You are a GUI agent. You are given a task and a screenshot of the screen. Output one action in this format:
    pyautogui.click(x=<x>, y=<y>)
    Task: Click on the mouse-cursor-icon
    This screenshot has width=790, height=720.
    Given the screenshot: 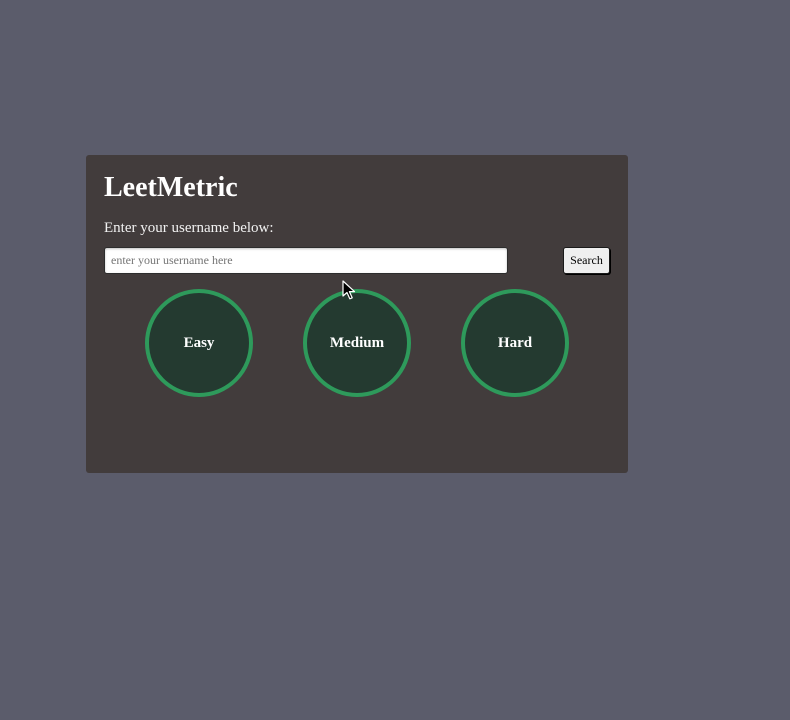 What is the action you would take?
    pyautogui.click(x=349, y=290)
    